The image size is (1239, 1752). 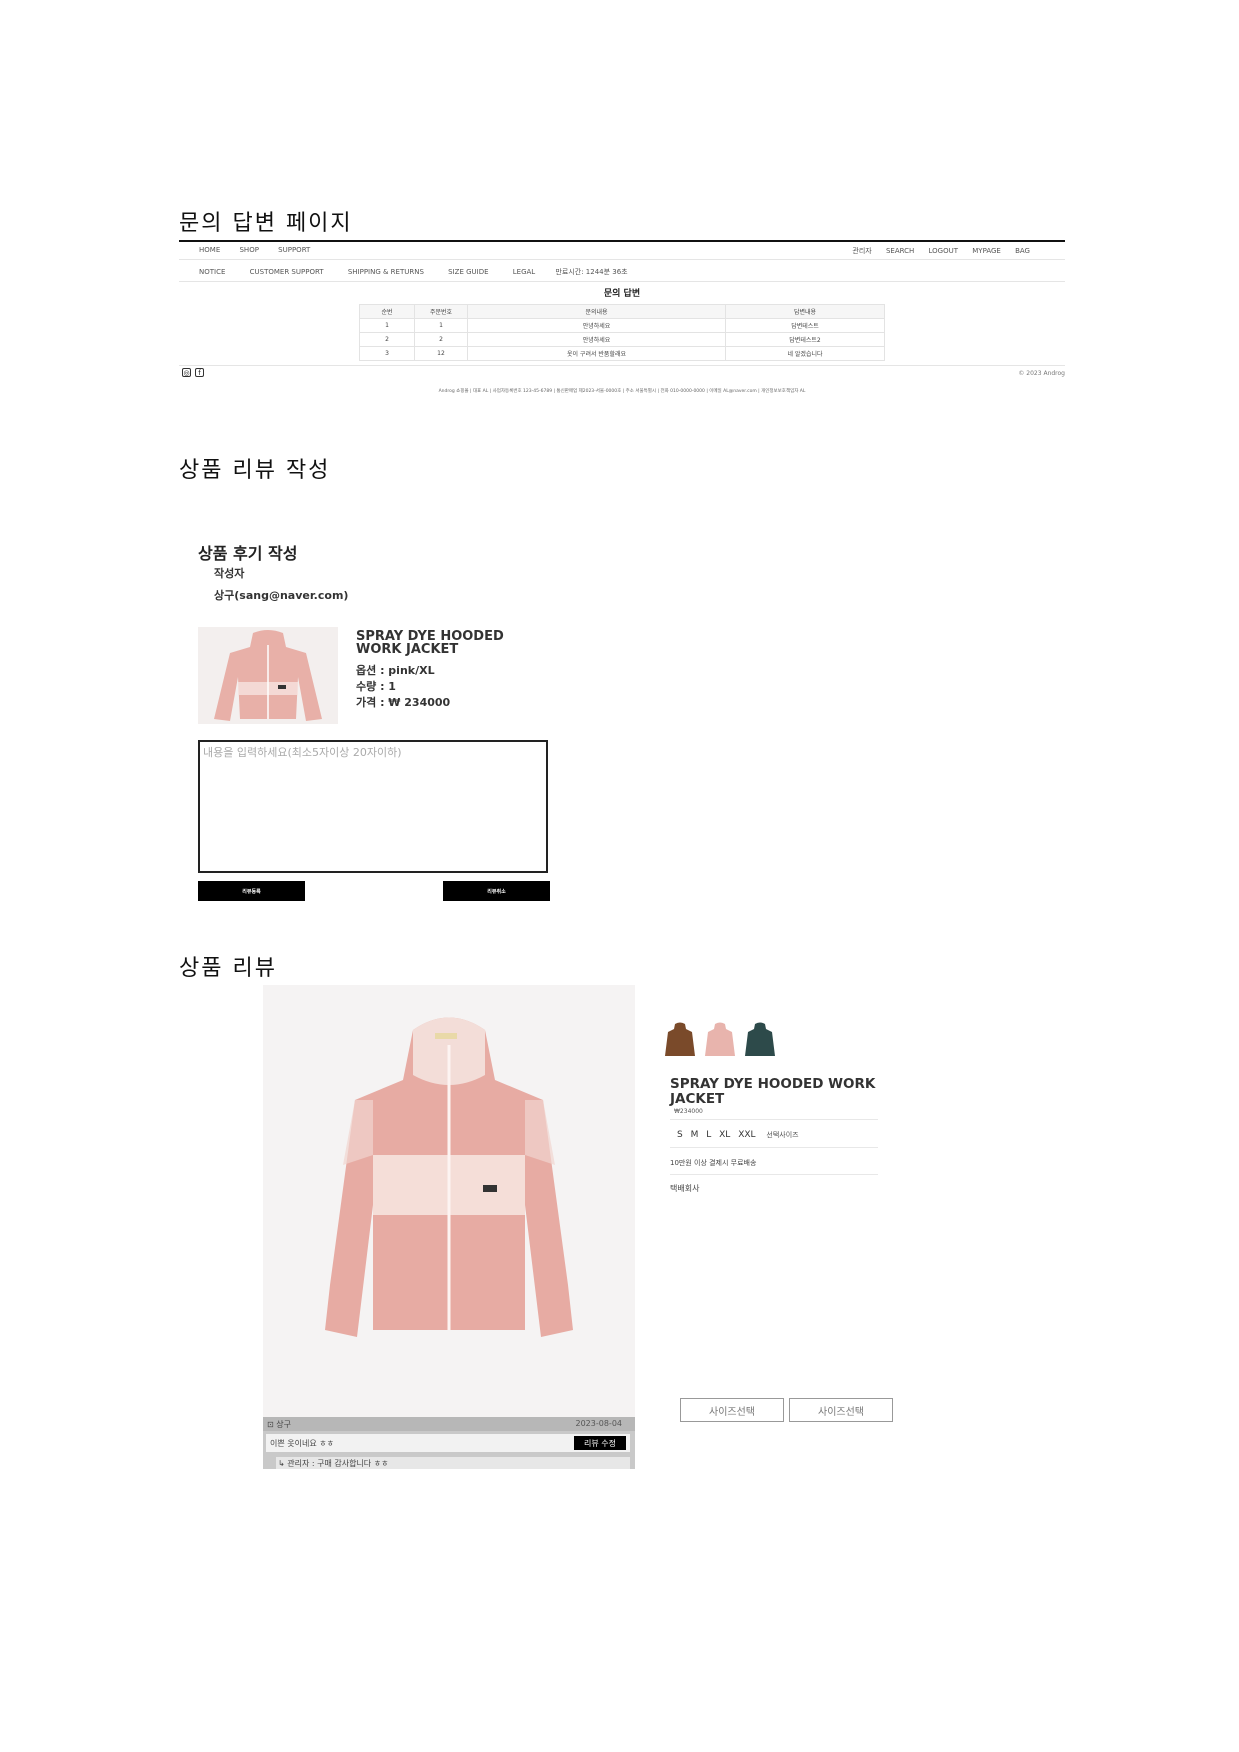 What do you see at coordinates (212, 272) in the screenshot?
I see `subnav-notice: NOTICE` at bounding box center [212, 272].